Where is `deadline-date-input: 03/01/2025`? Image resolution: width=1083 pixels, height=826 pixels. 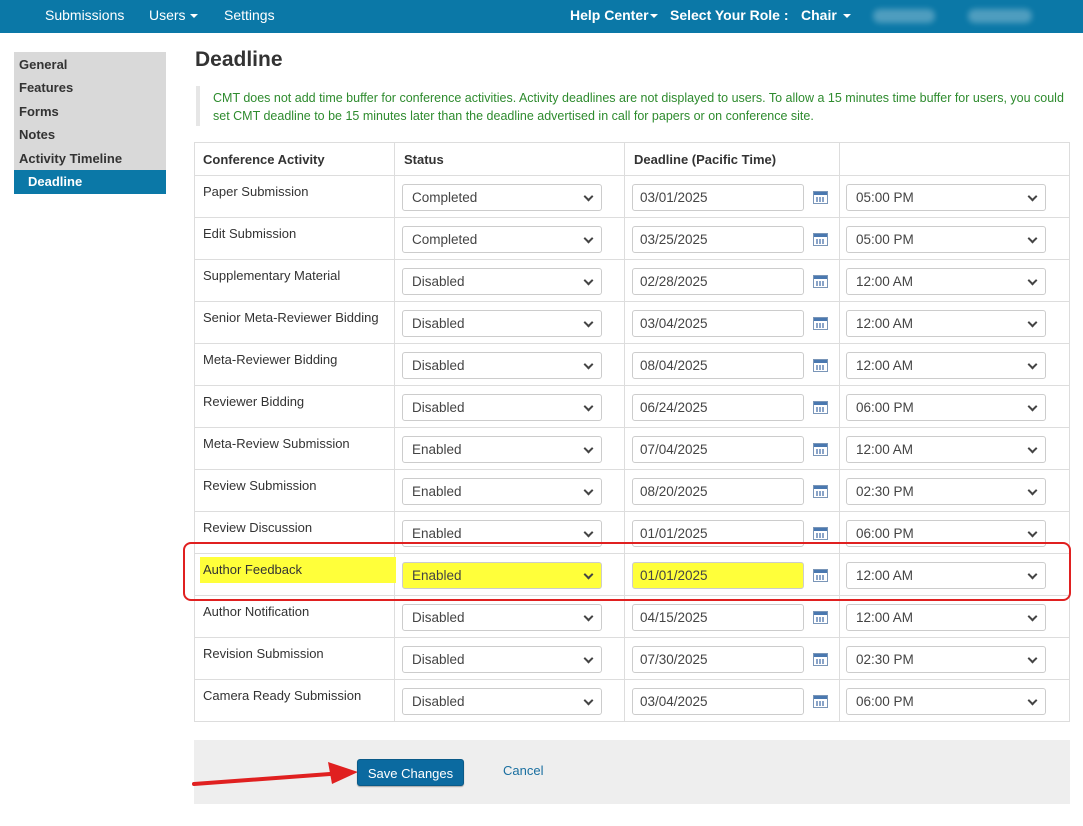
deadline-date-input: 03/01/2025 is located at coordinates (718, 197).